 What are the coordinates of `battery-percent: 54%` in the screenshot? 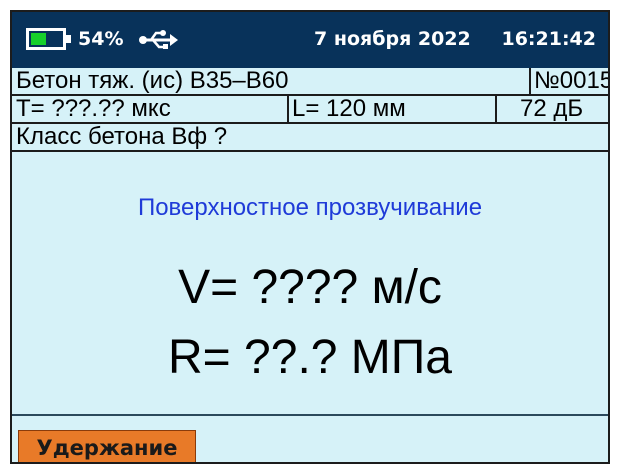 It's located at (101, 39).